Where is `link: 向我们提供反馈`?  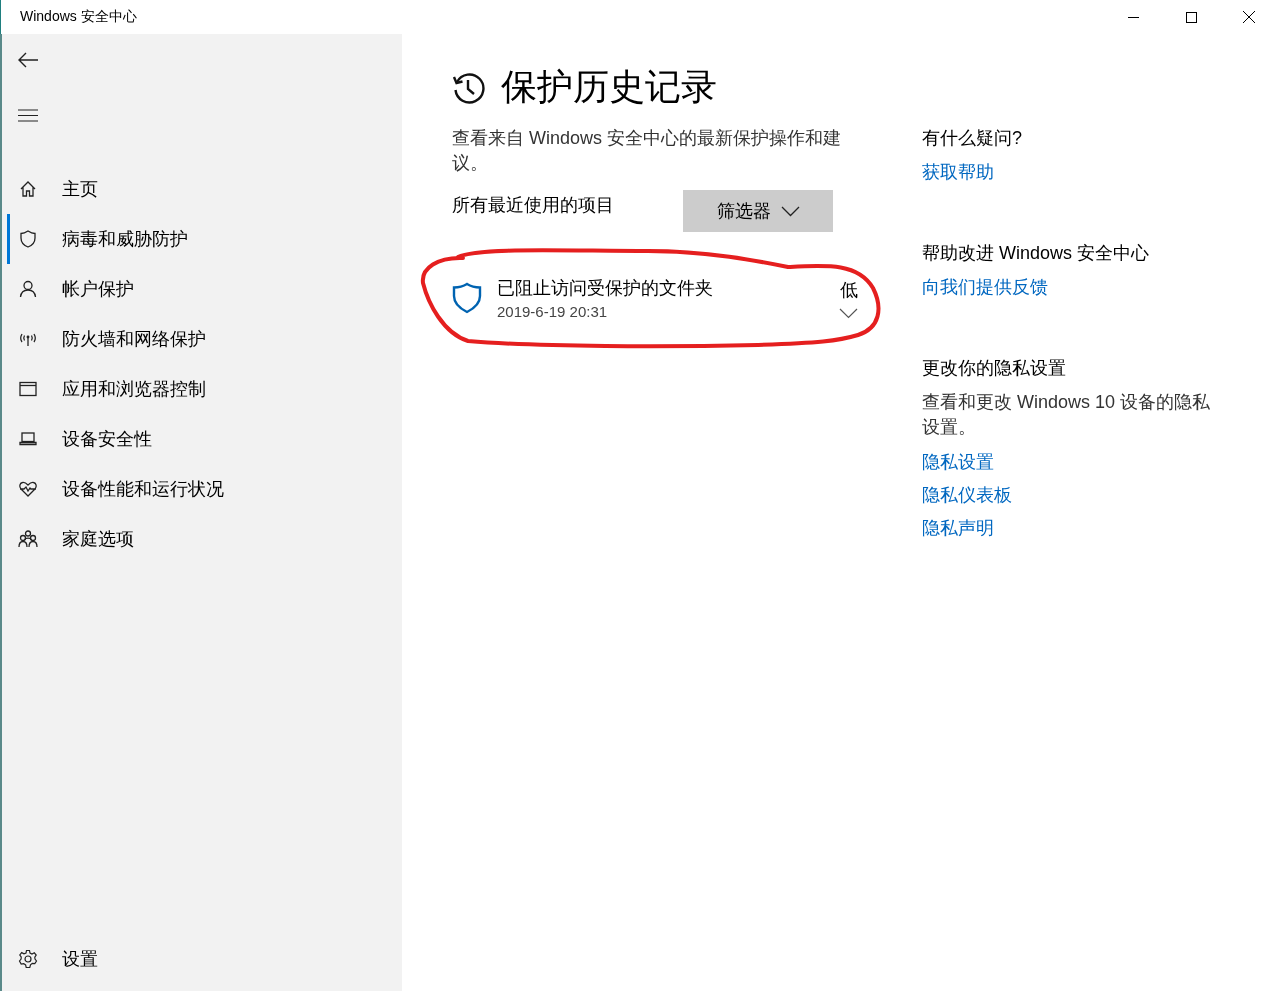 link: 向我们提供反馈 is located at coordinates (1072, 287).